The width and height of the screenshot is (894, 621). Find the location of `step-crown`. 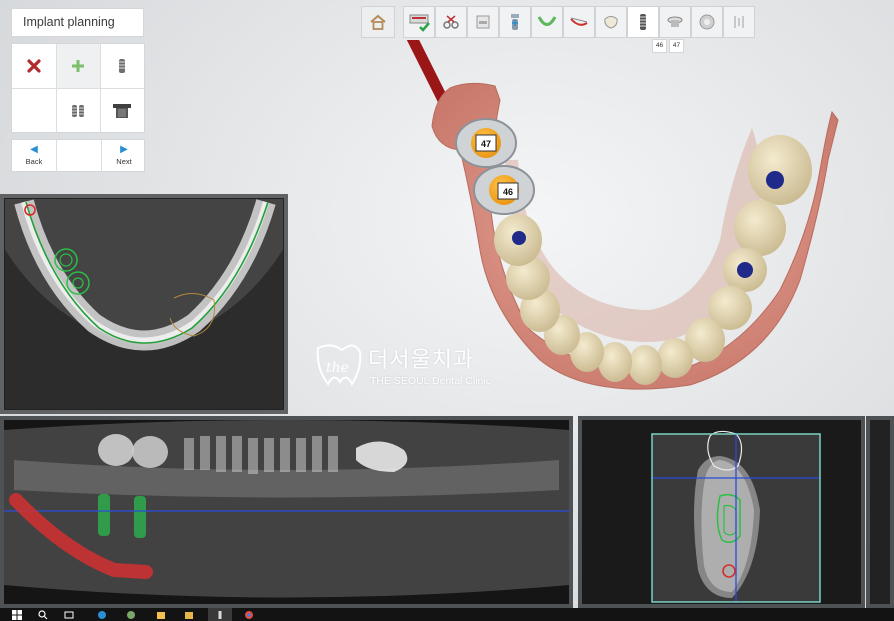

step-crown is located at coordinates (611, 22).